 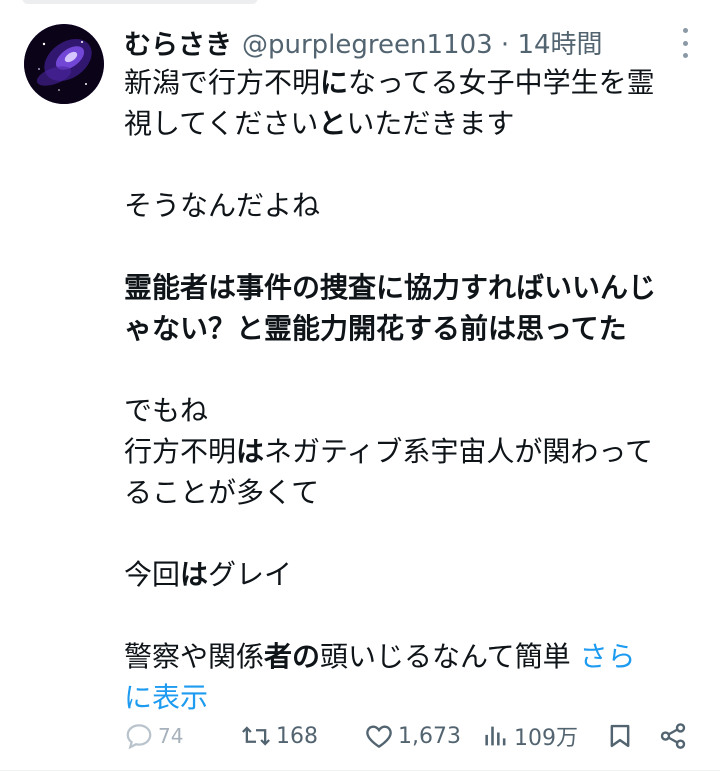 I want to click on tweet-text-line: そうなんだよね, so click(x=409, y=205).